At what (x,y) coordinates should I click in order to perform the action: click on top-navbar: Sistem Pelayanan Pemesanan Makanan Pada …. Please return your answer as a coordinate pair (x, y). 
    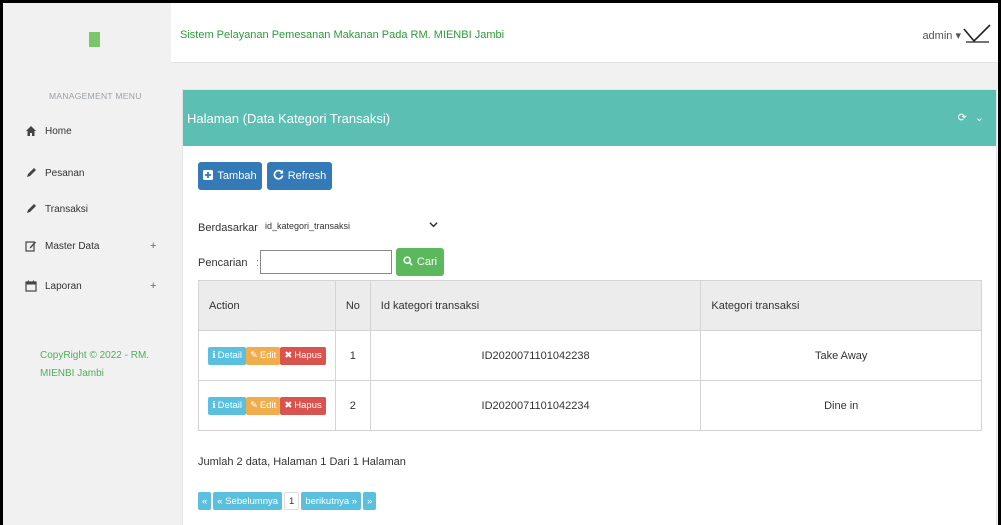
    Looking at the image, I should click on (584, 33).